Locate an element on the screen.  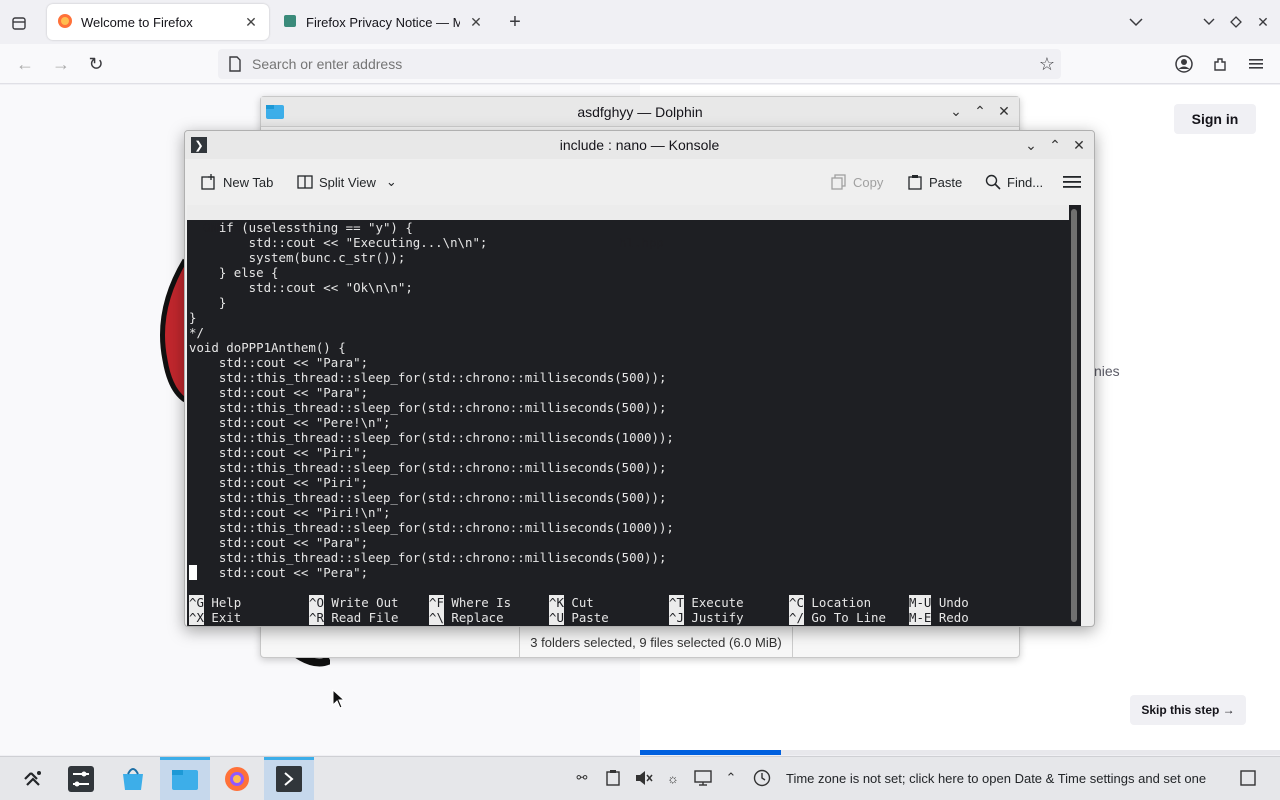
address-input is located at coordinates (632, 64).